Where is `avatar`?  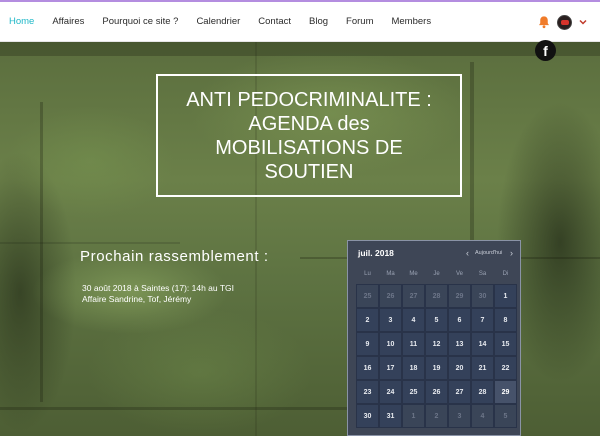 avatar is located at coordinates (564, 22).